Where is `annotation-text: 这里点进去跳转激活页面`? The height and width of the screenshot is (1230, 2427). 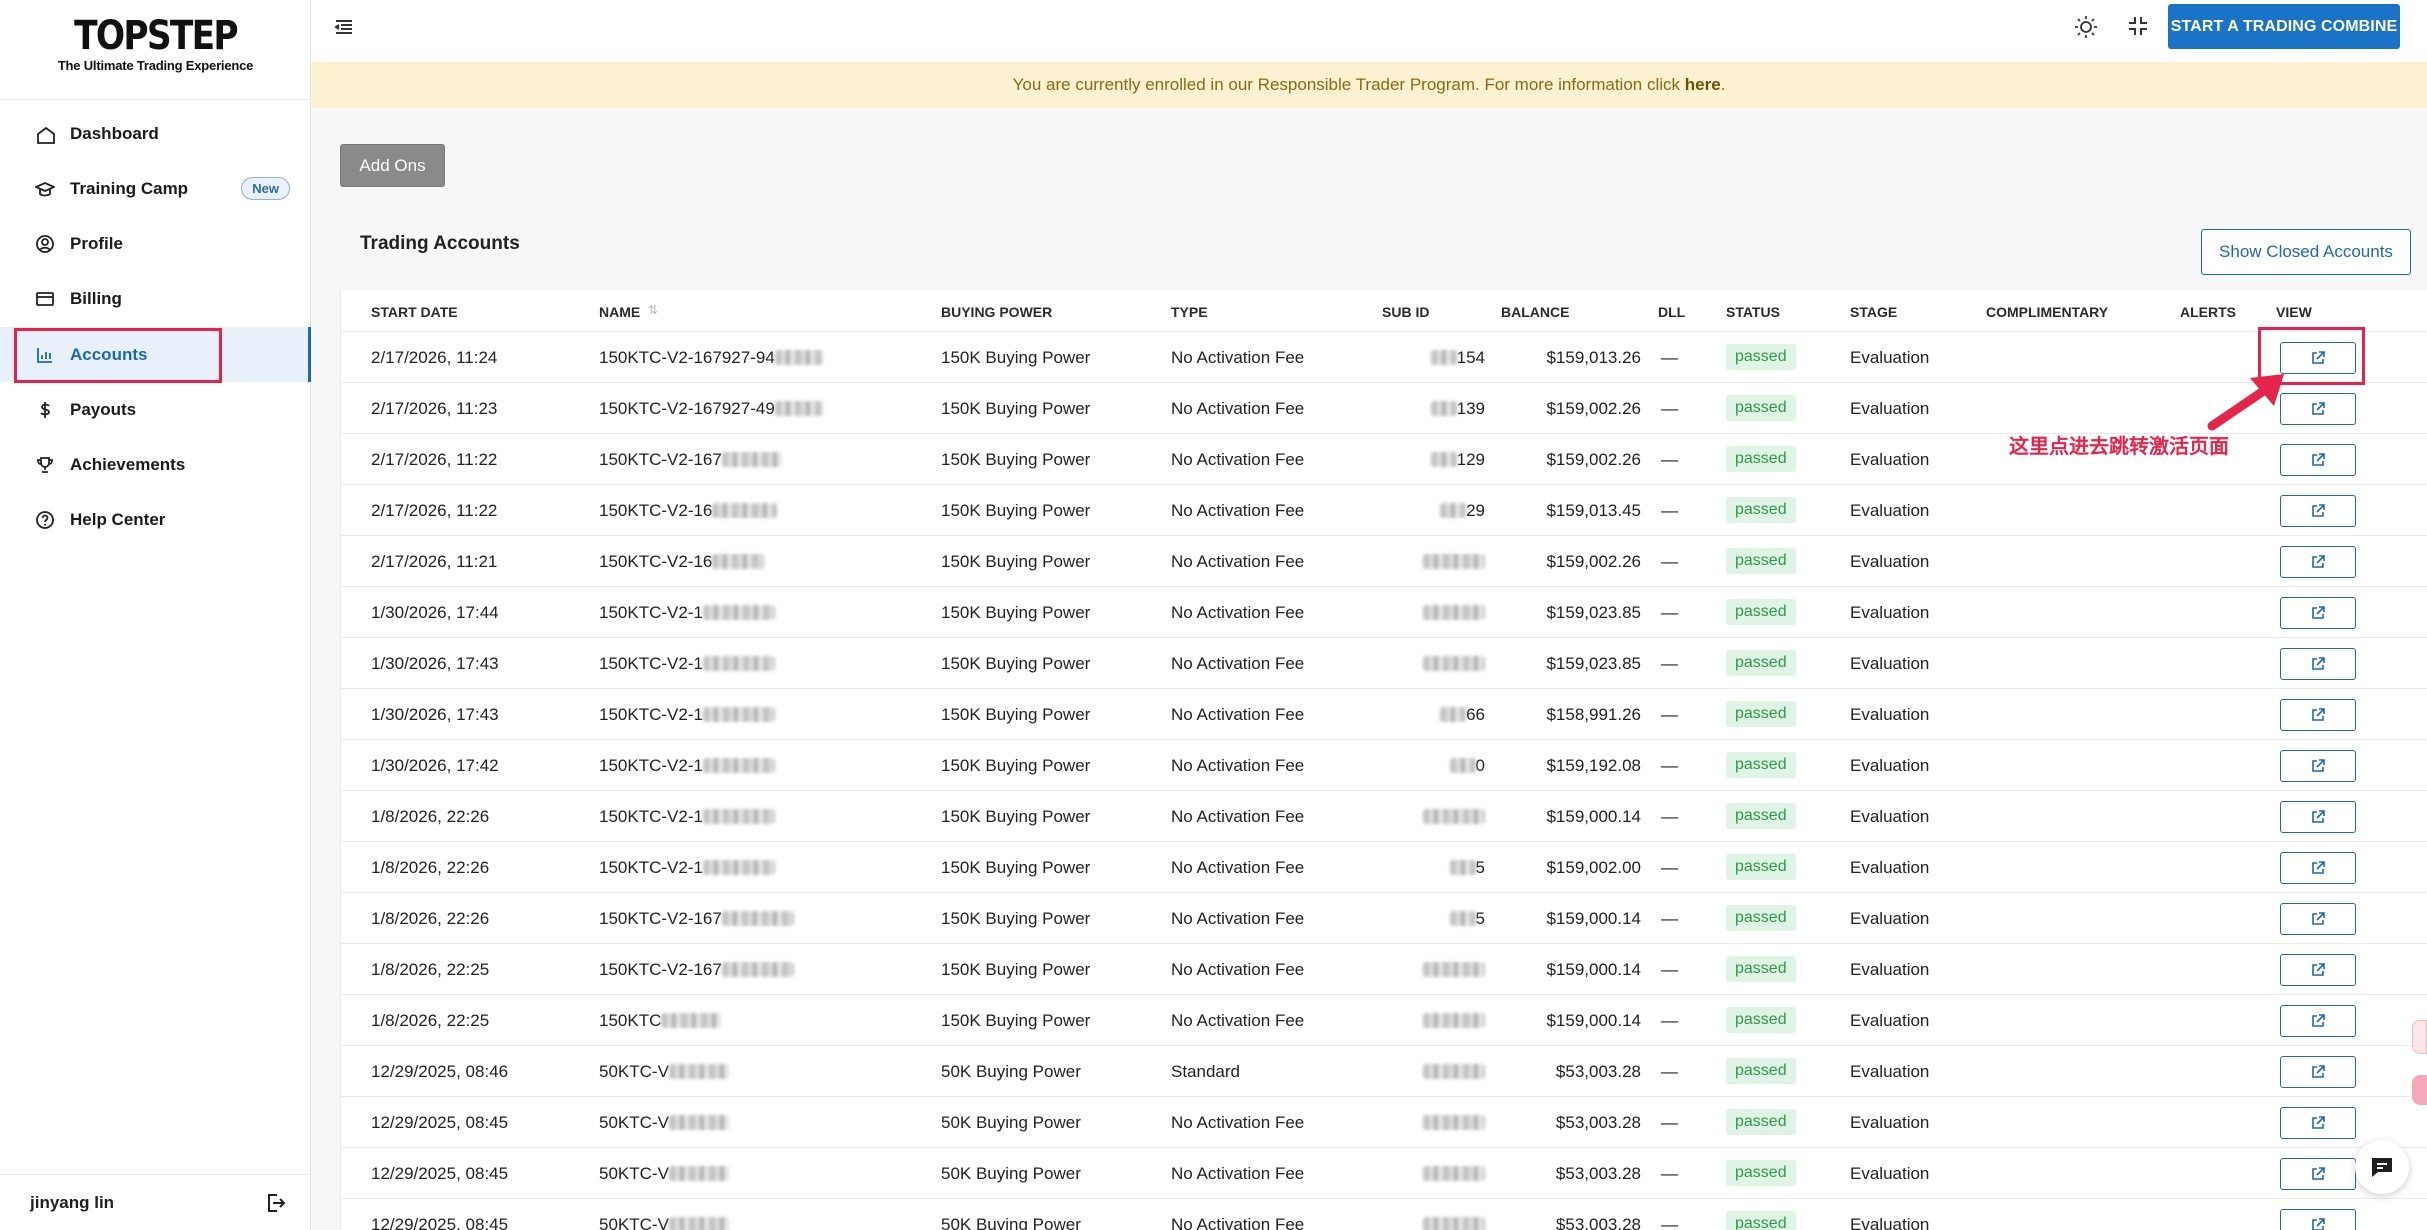 annotation-text: 这里点进去跳转激活页面 is located at coordinates (2119, 446).